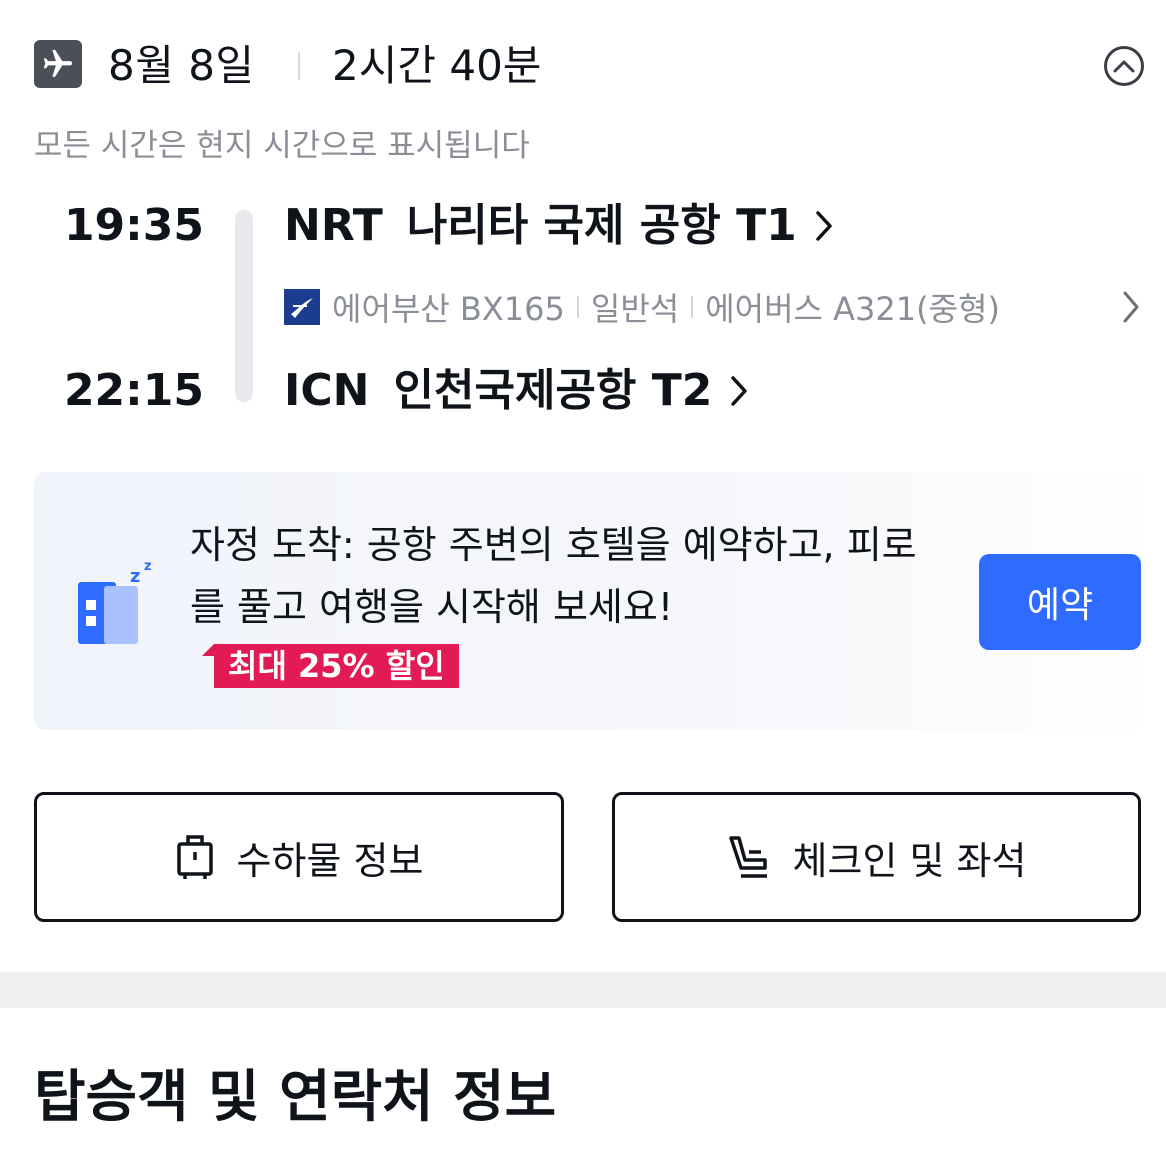  What do you see at coordinates (333, 225) in the screenshot?
I see `departure-airport-code: NRT` at bounding box center [333, 225].